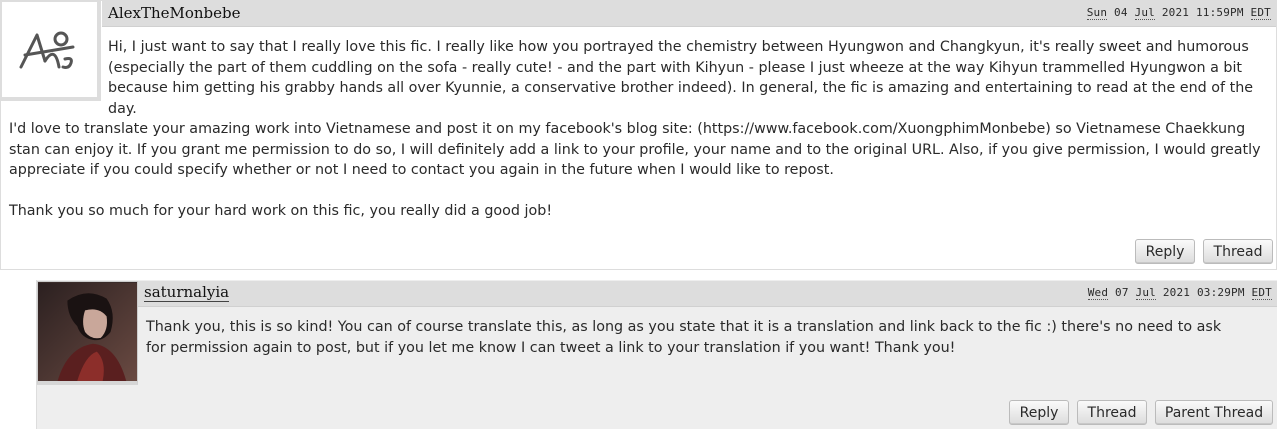 The image size is (1279, 429). I want to click on comment-datetime: Sun 04 Jul 2021 11:59PM EDT, so click(1178, 13).